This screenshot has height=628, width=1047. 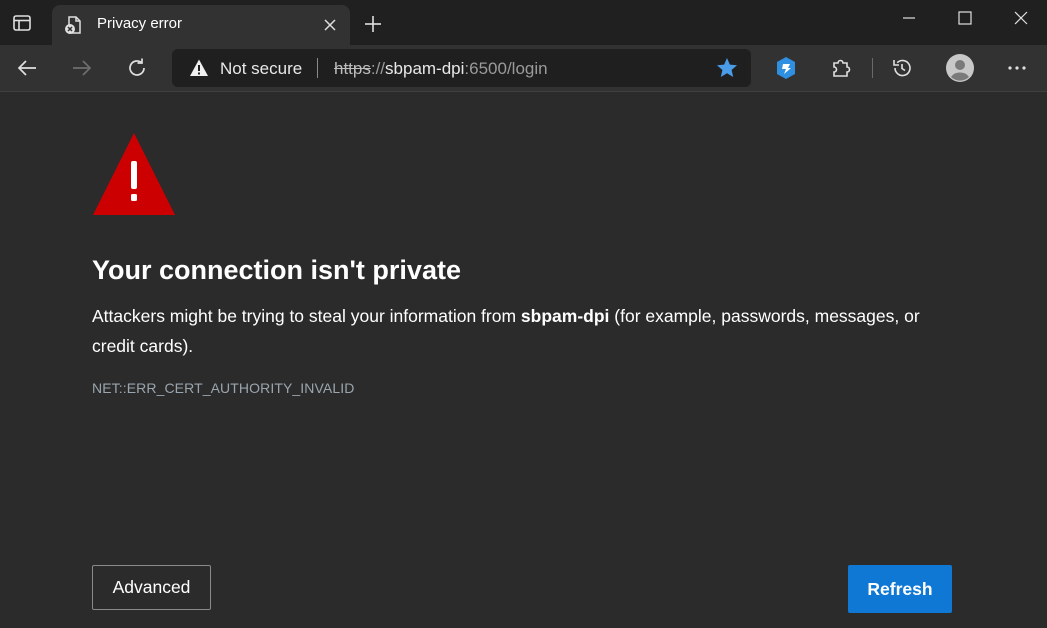 I want to click on tab-title: Privacy error, so click(x=140, y=23).